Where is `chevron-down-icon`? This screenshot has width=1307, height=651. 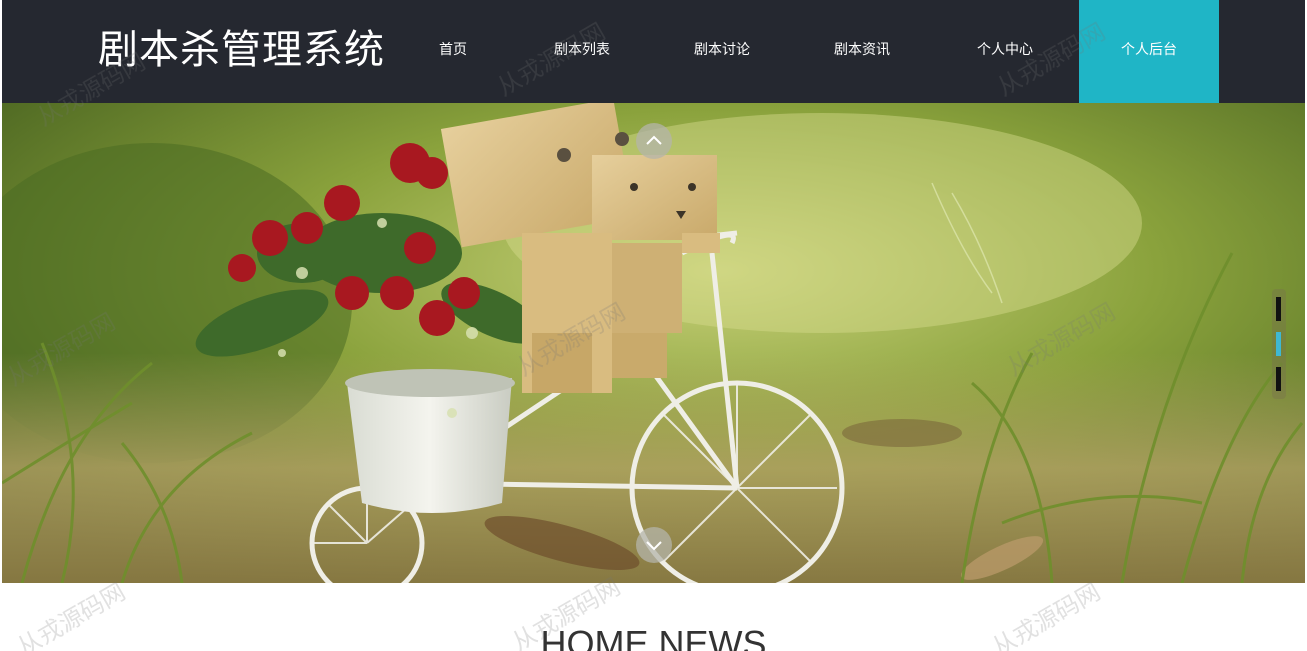
chevron-down-icon is located at coordinates (654, 546).